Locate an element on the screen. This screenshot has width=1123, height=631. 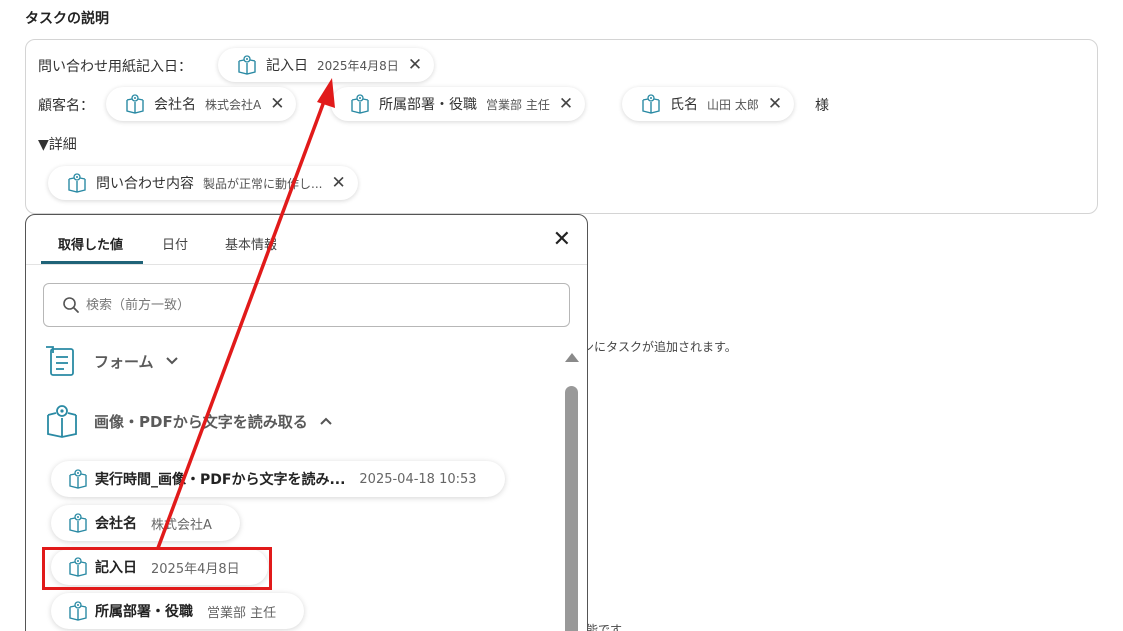
group-ocr: 画像・PDFから文字を読み取る is located at coordinates (188, 421).